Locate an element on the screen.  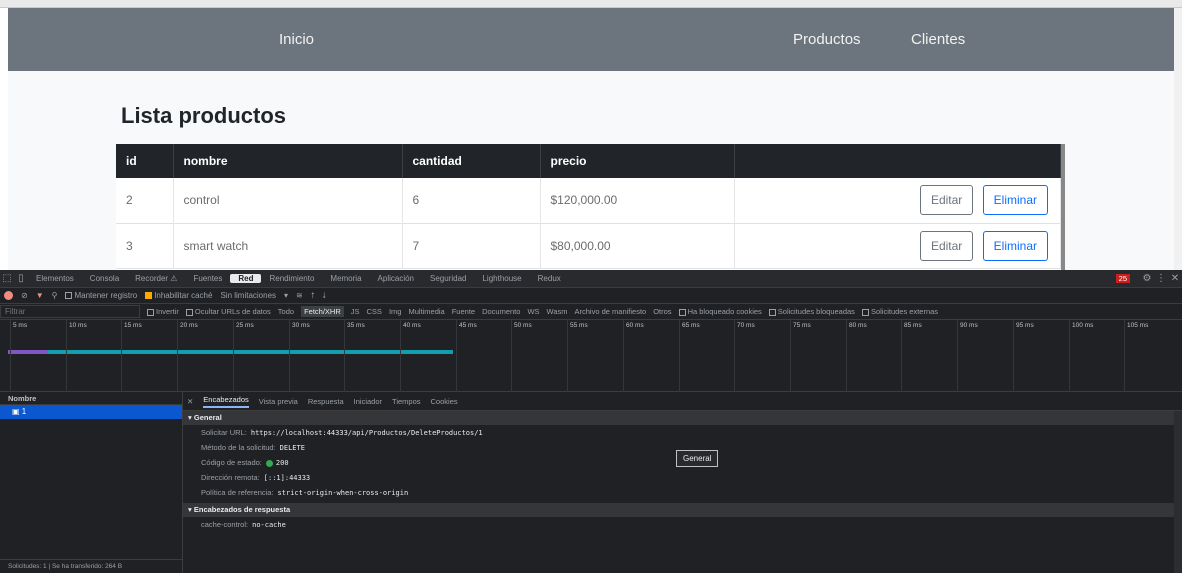
timeline-tick-label: 60 ms is located at coordinates (635, 325).